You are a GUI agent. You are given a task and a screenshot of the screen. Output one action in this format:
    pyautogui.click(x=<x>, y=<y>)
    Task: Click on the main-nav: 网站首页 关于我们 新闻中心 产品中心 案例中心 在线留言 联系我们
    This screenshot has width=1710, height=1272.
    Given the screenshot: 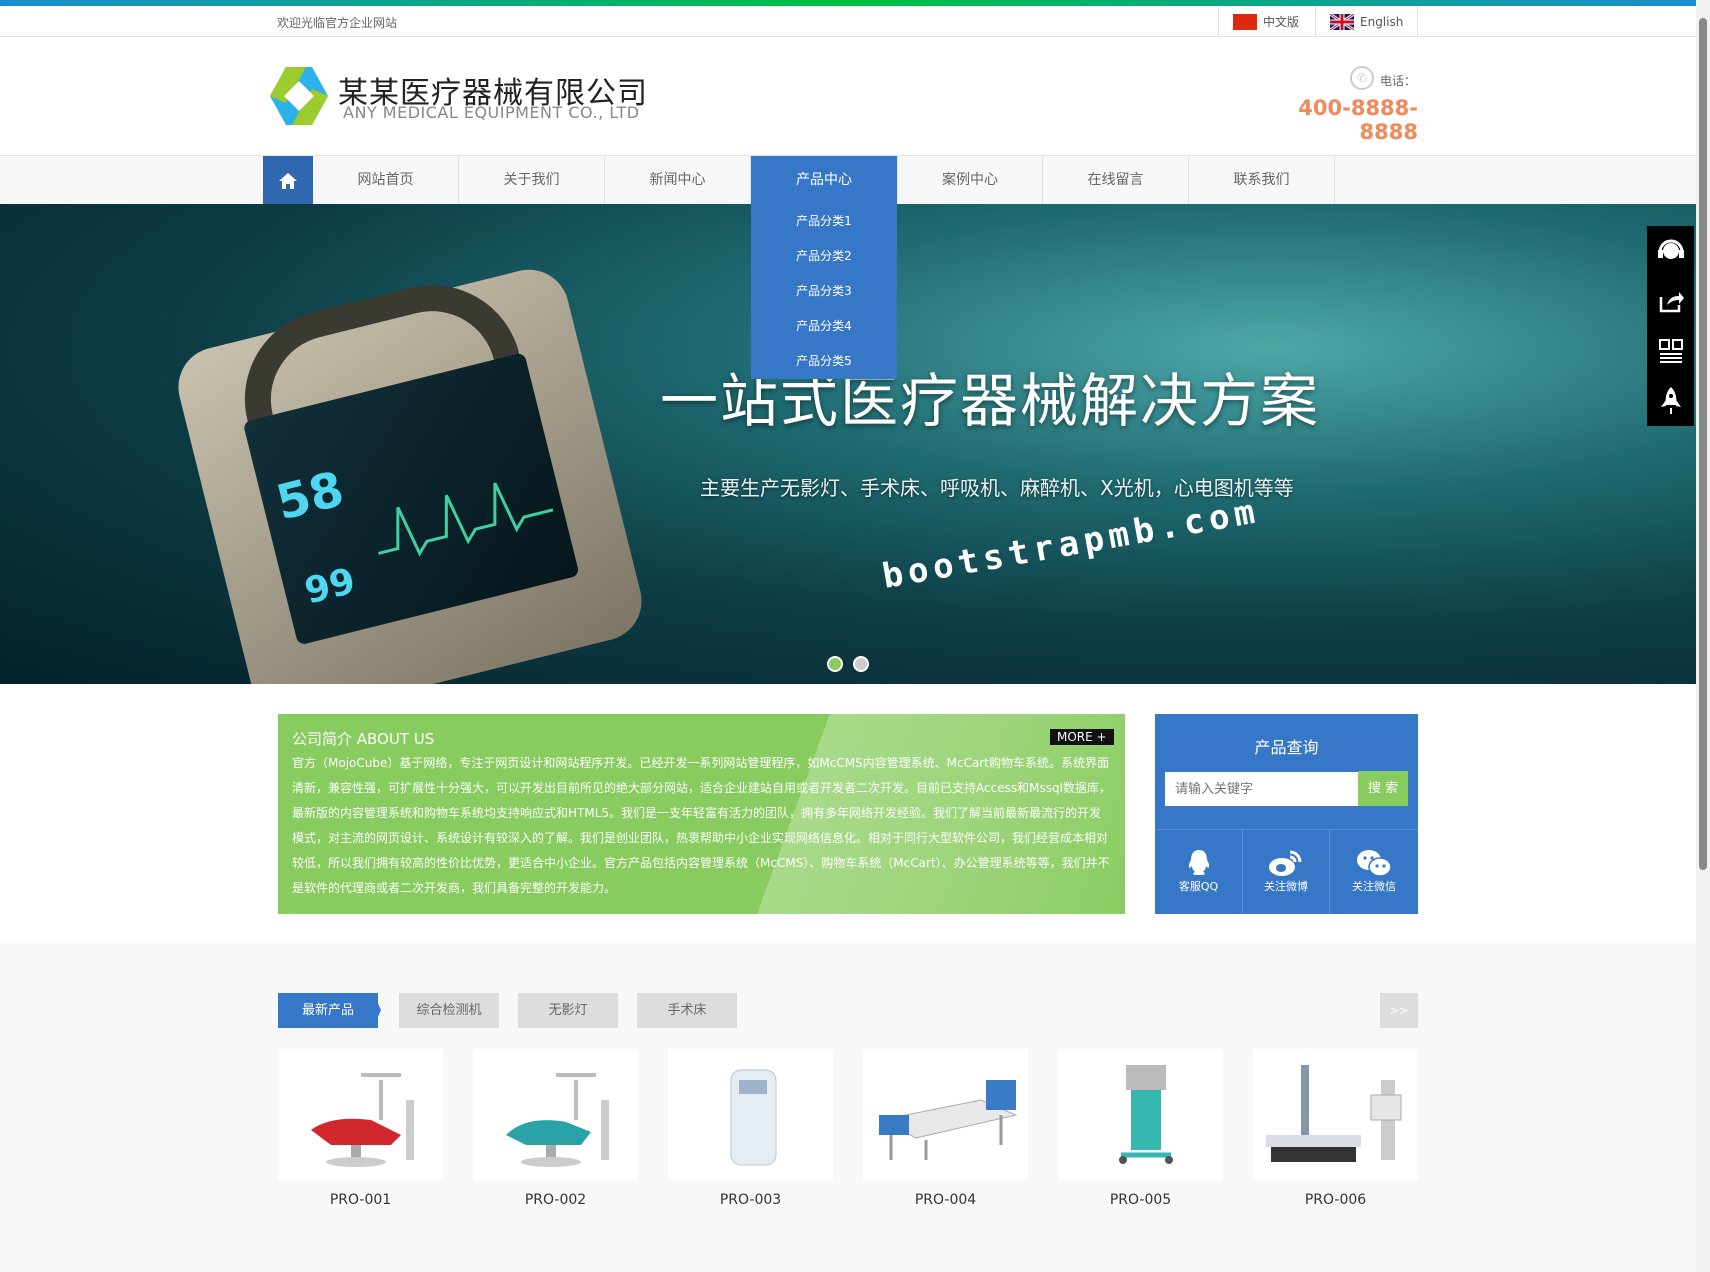 What is the action you would take?
    pyautogui.click(x=848, y=180)
    